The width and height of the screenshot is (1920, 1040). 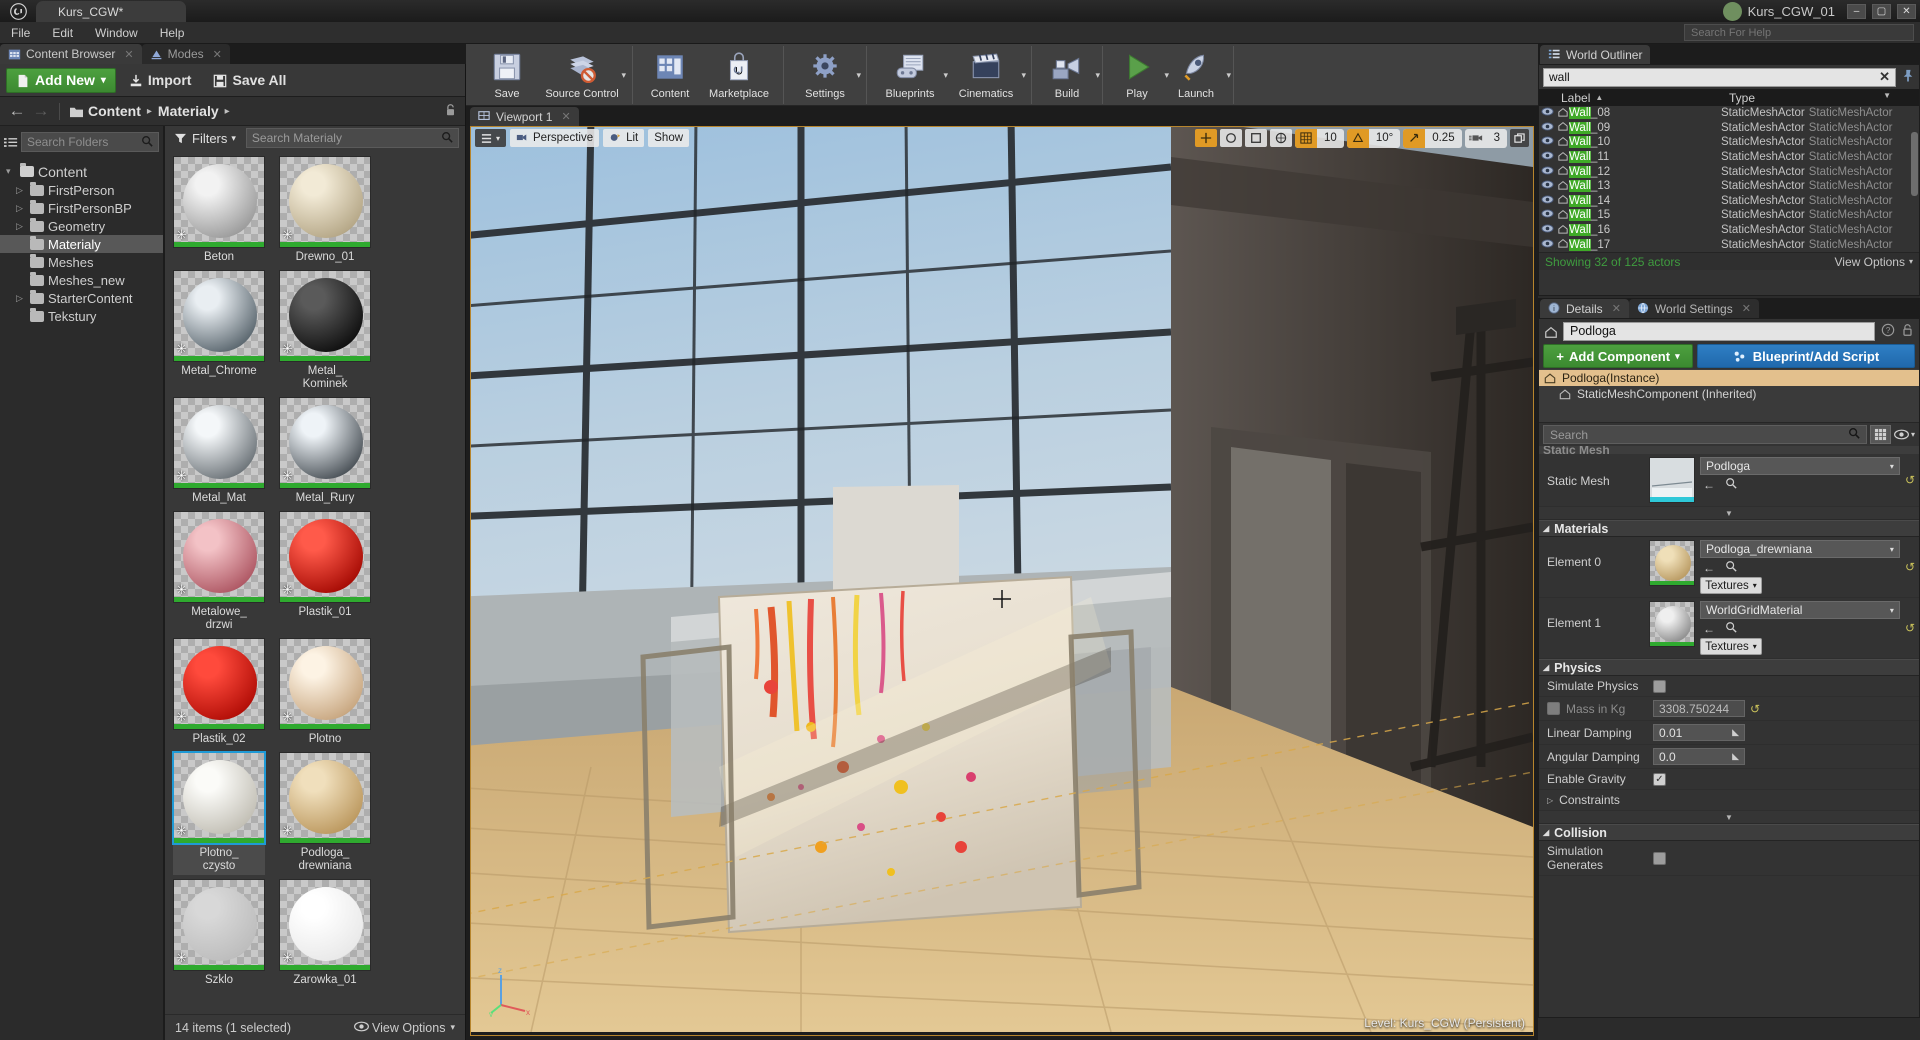 I want to click on filters-button: Filters ▾, so click(x=205, y=138).